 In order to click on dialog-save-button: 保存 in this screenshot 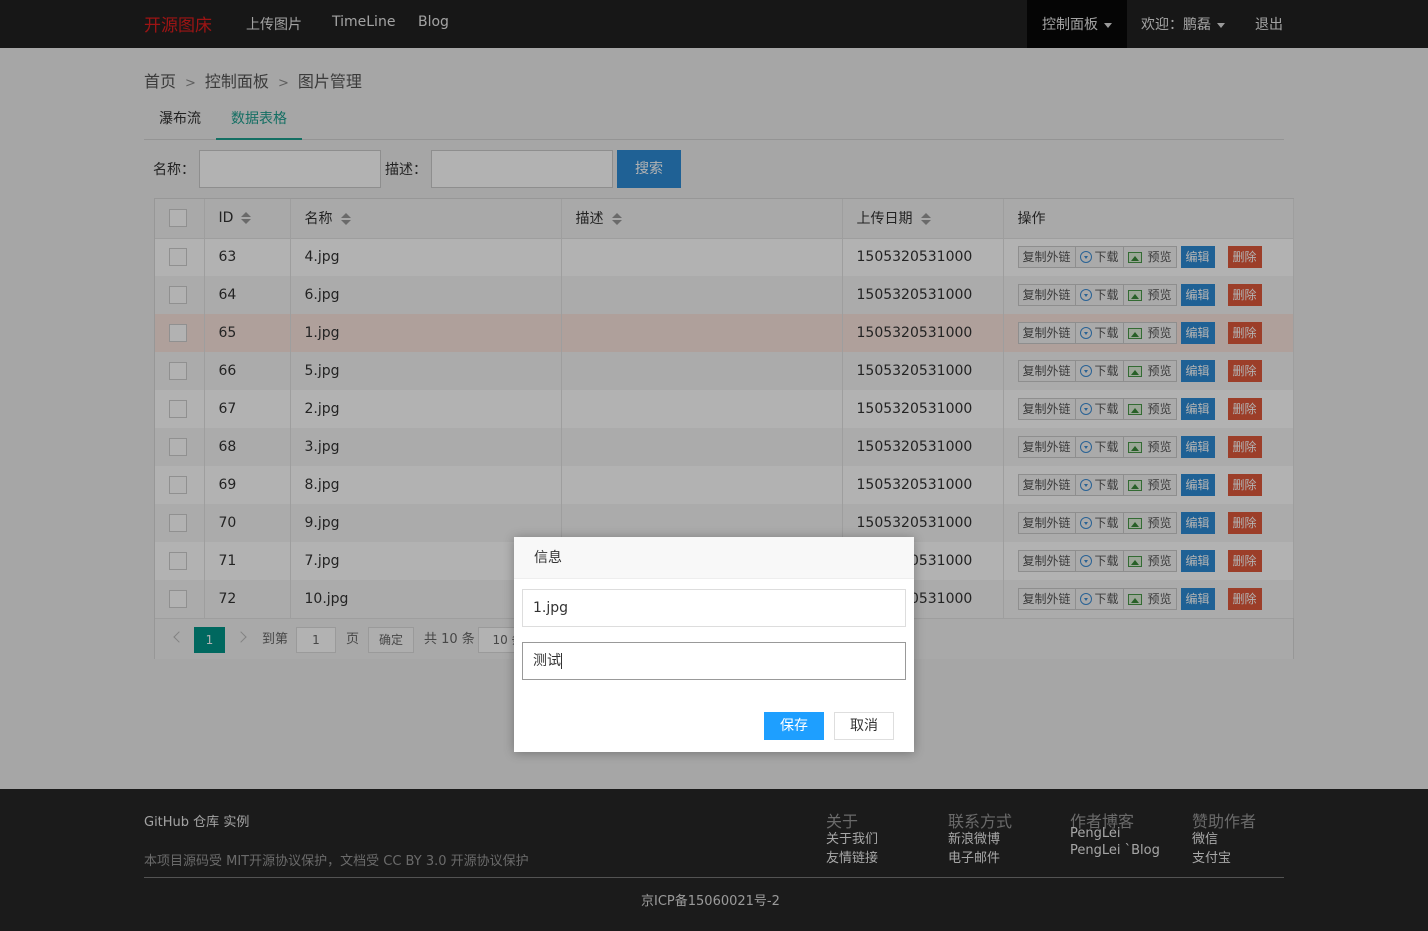, I will do `click(794, 726)`.